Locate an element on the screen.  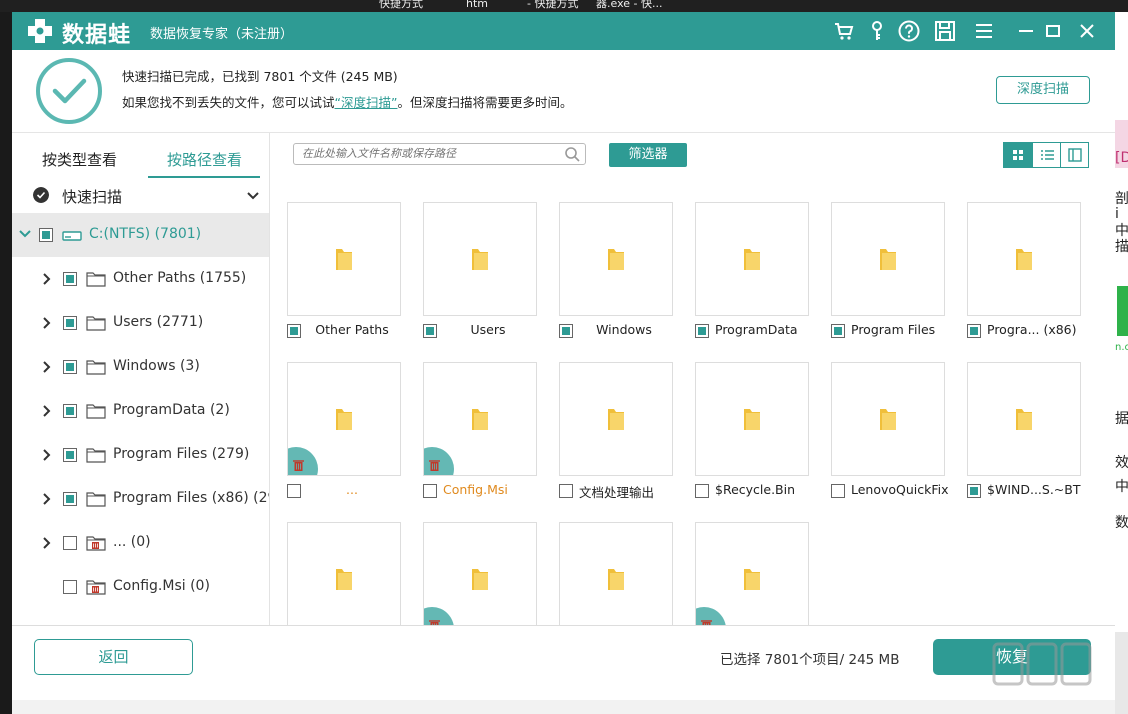
tree-label: Windows (3) is located at coordinates (156, 366).